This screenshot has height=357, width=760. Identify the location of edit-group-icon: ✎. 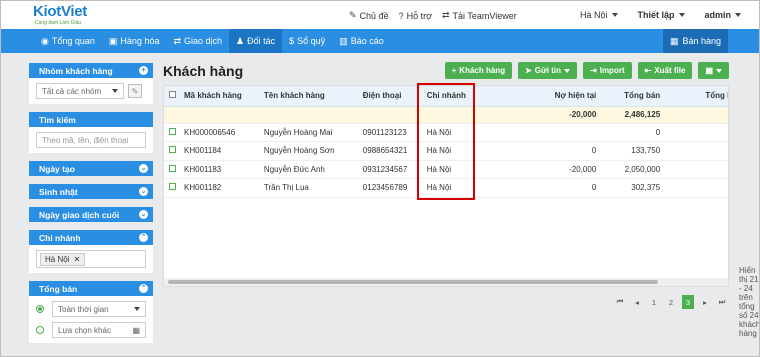
(135, 91).